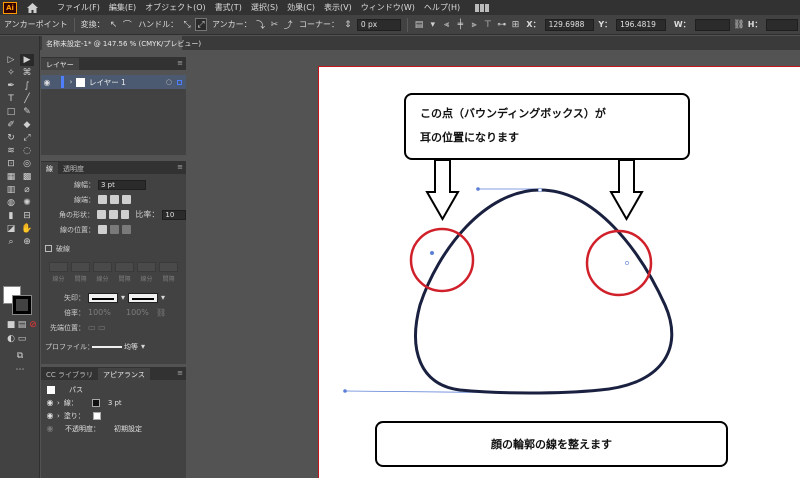 The image size is (800, 478). What do you see at coordinates (27, 125) in the screenshot?
I see `eraser-icon: ◆` at bounding box center [27, 125].